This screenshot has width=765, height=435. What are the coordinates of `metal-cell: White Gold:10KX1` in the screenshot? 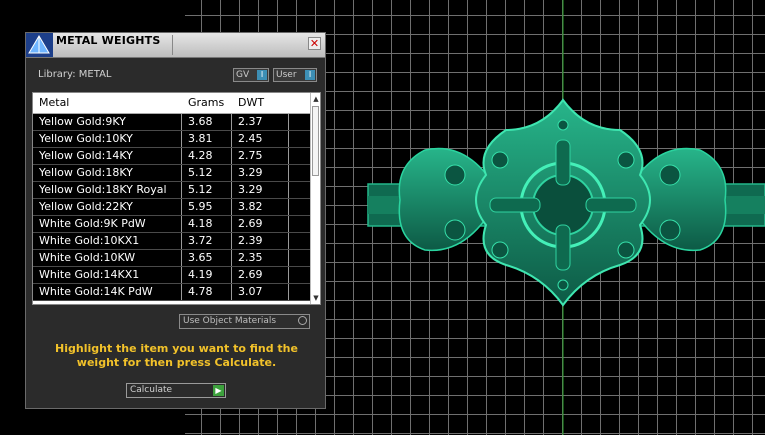 It's located at (89, 240).